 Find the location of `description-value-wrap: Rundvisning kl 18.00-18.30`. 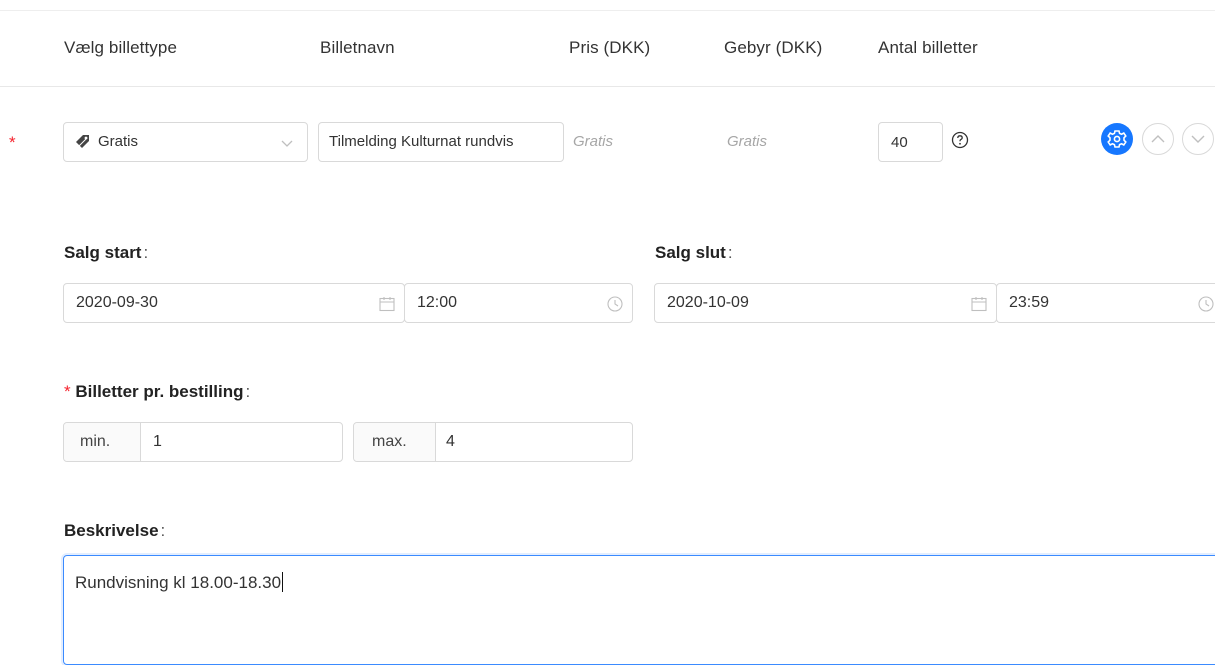

description-value-wrap: Rundvisning kl 18.00-18.30 is located at coordinates (179, 582).